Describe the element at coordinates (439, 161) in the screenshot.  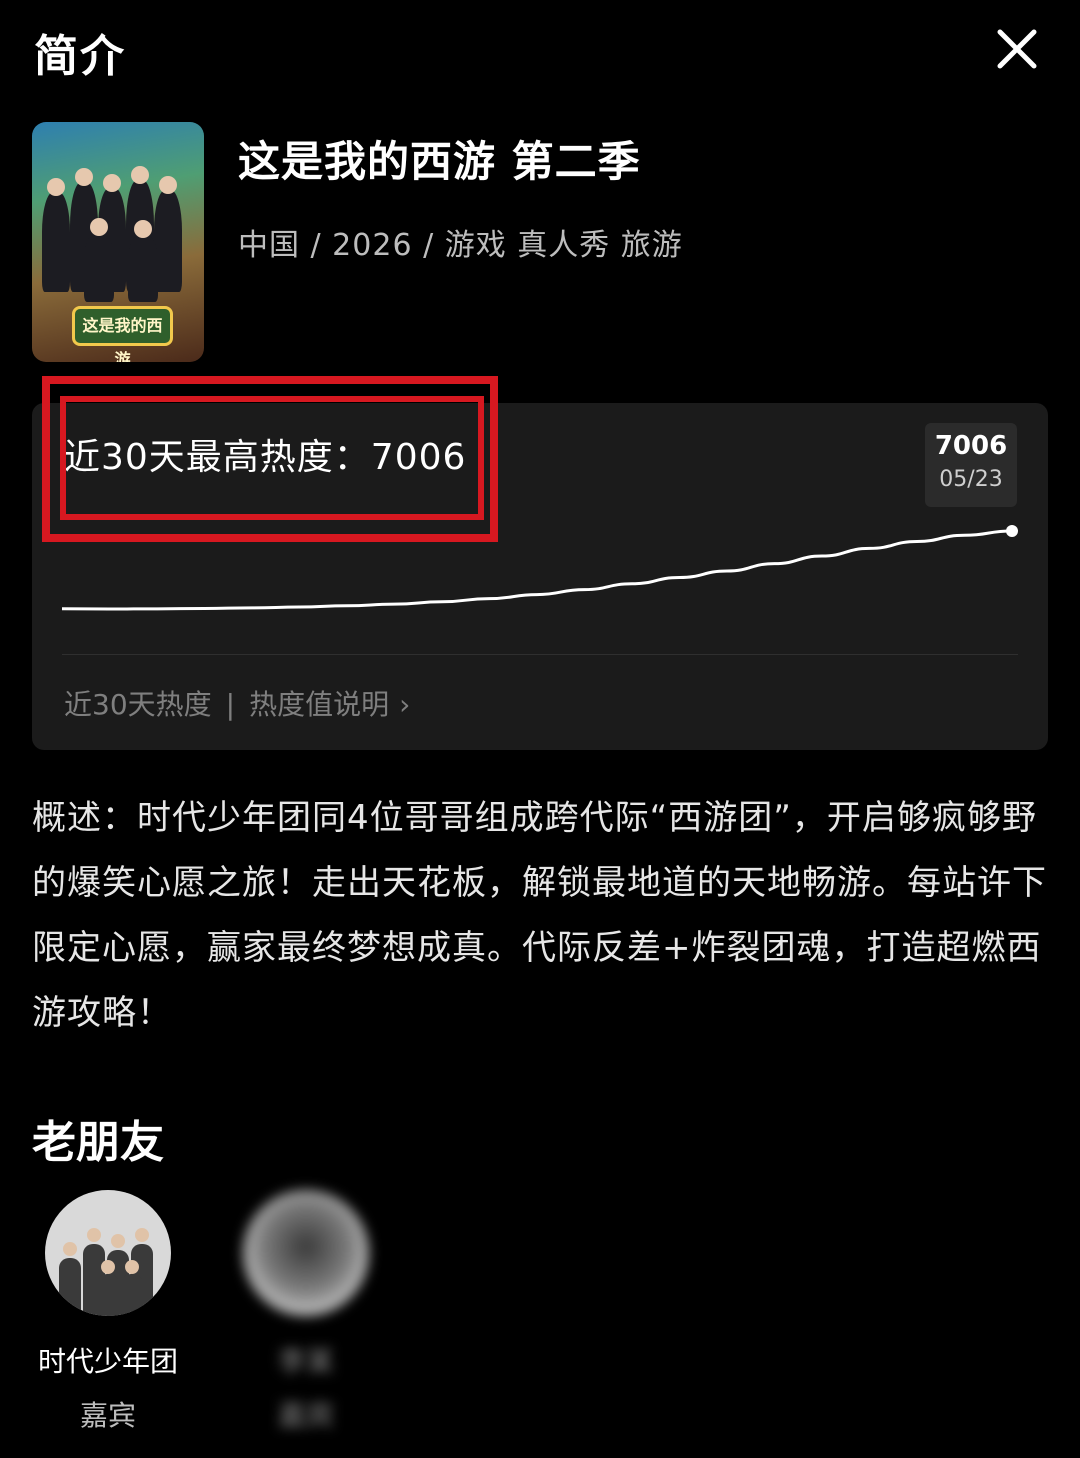
I see `show-title: 这是我的西游 第二季` at that location.